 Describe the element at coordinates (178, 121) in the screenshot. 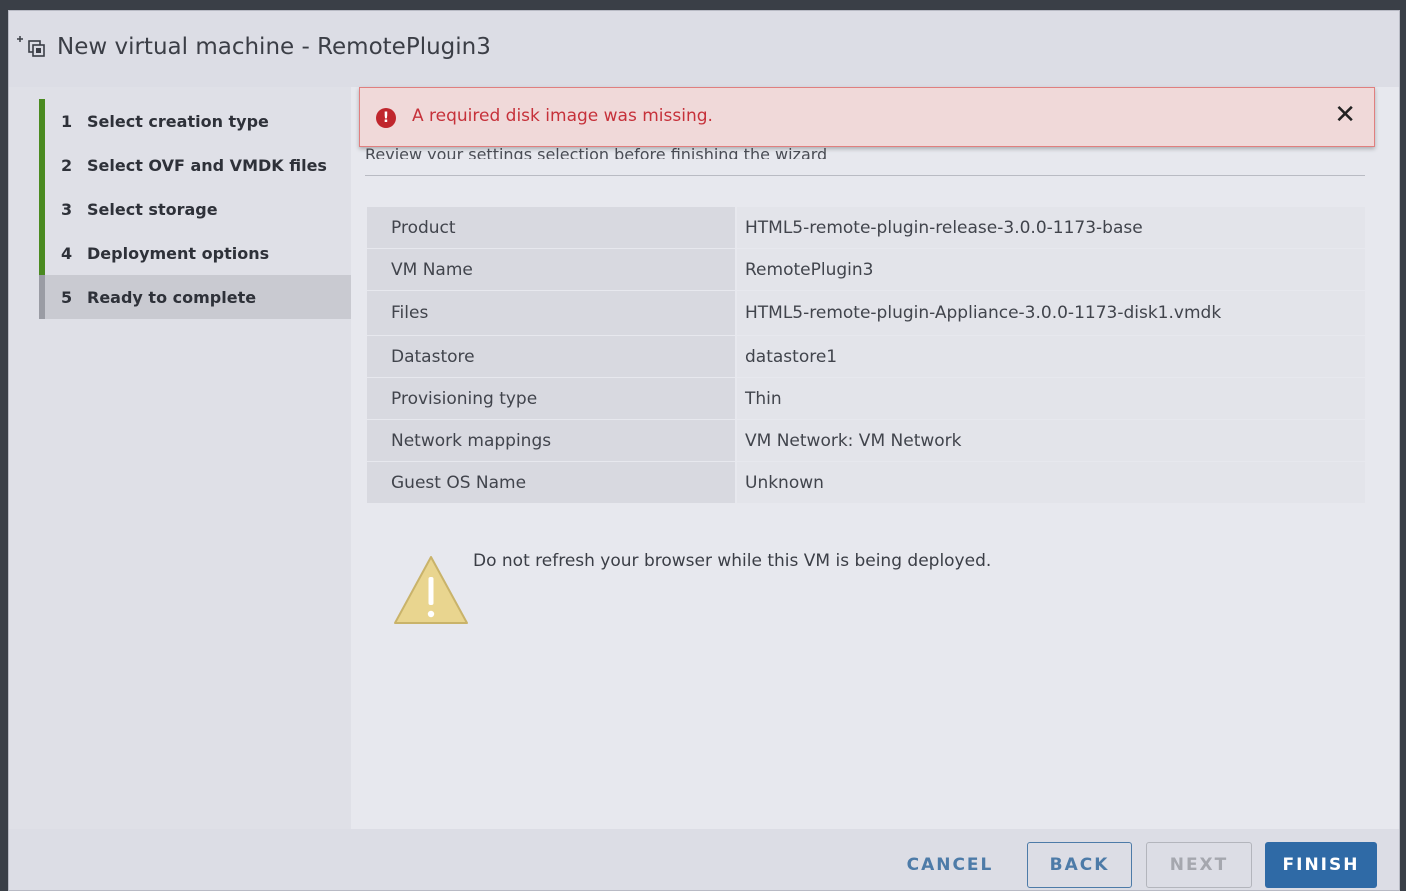

I see `step-label: Select creation type` at that location.